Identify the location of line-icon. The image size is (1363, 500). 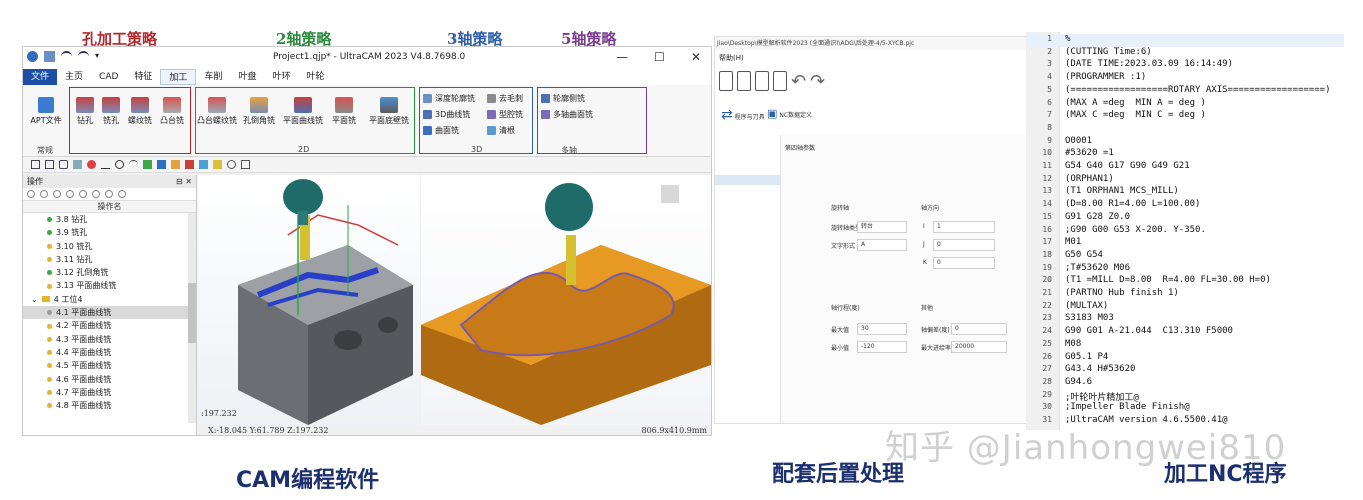
(105, 164).